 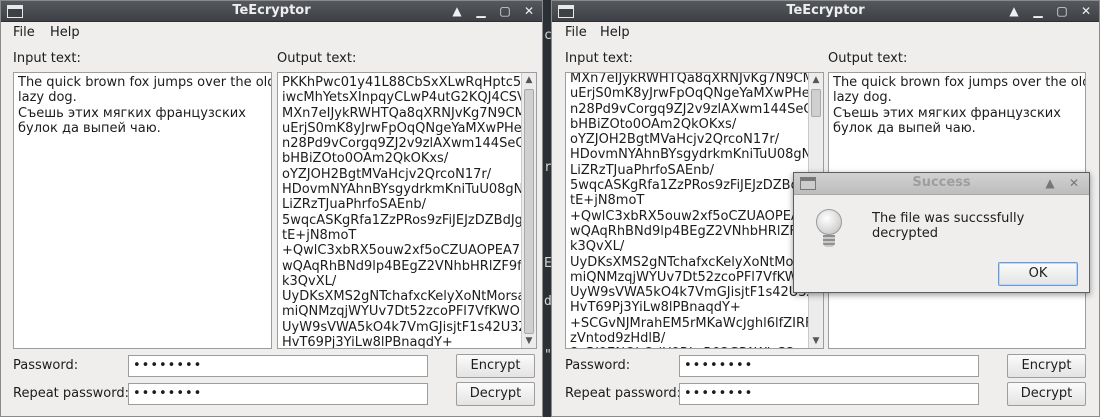 I want to click on lightbulb-icon, so click(x=829, y=222).